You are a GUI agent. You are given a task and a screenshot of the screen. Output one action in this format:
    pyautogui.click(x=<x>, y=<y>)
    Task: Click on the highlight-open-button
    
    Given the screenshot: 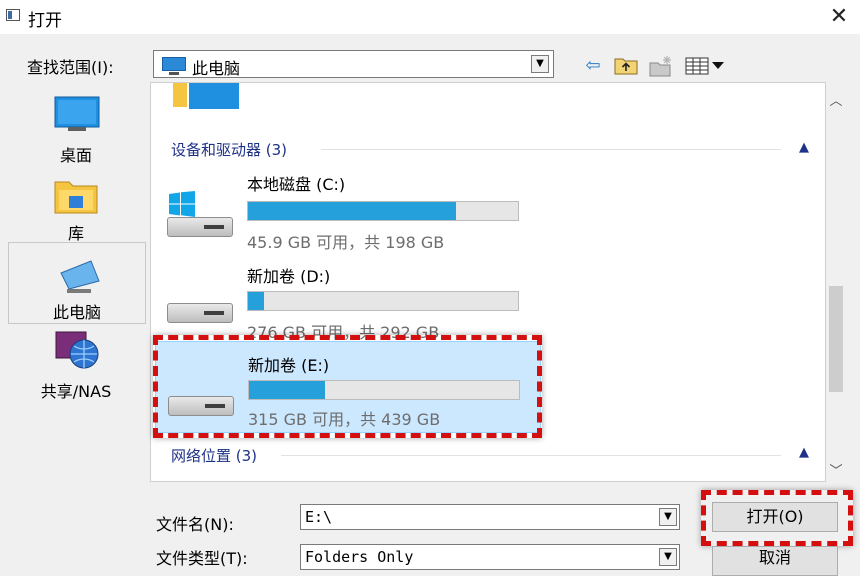 What is the action you would take?
    pyautogui.click(x=777, y=518)
    